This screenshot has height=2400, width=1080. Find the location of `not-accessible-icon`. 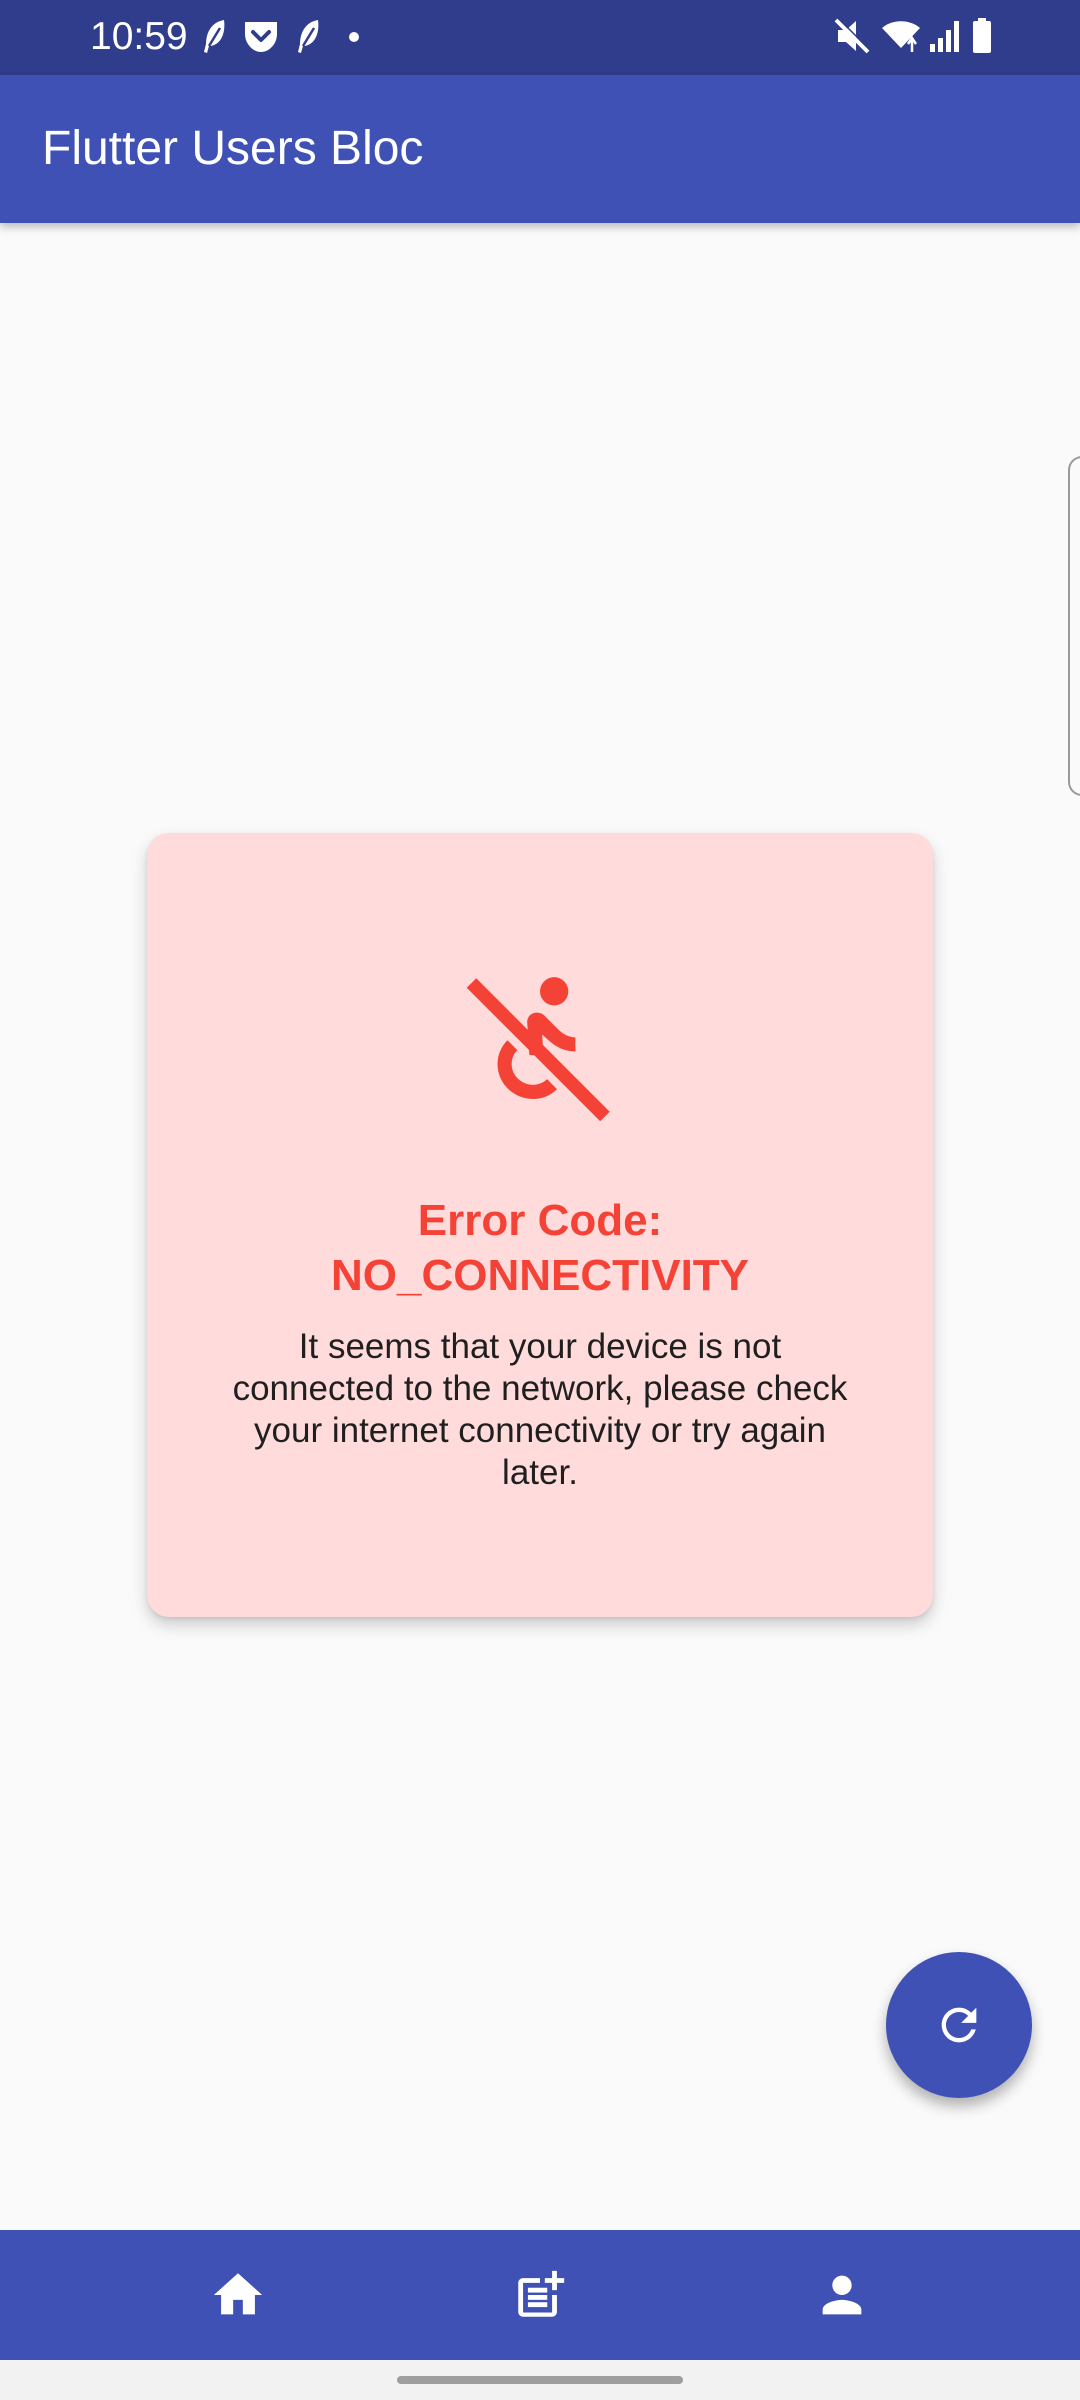

not-accessible-icon is located at coordinates (538, 1049).